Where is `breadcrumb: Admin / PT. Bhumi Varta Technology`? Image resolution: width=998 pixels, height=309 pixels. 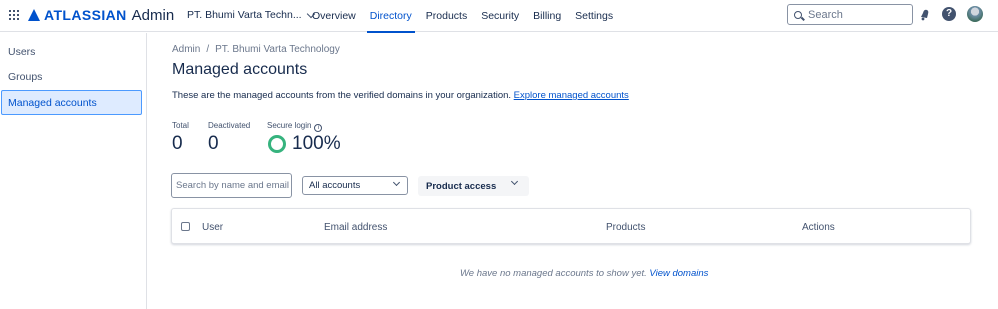
breadcrumb: Admin / PT. Bhumi Varta Technology is located at coordinates (256, 49).